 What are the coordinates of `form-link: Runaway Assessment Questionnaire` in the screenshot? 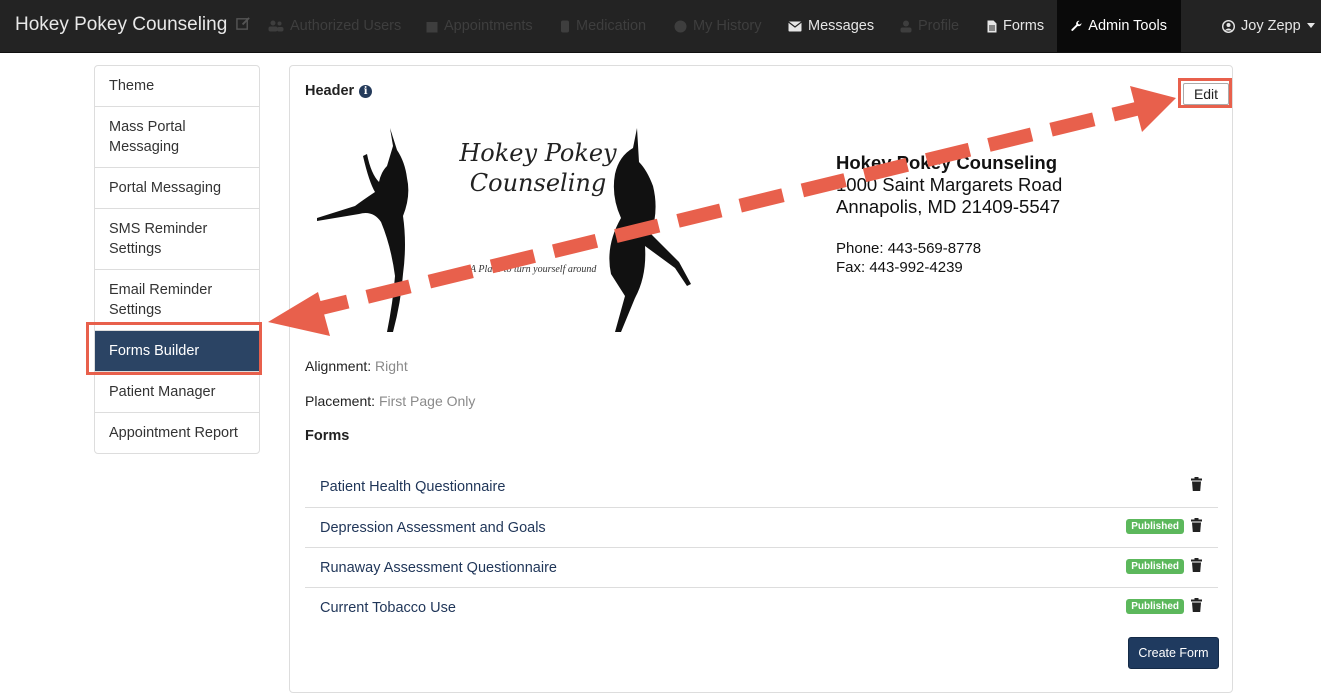 It's located at (438, 568).